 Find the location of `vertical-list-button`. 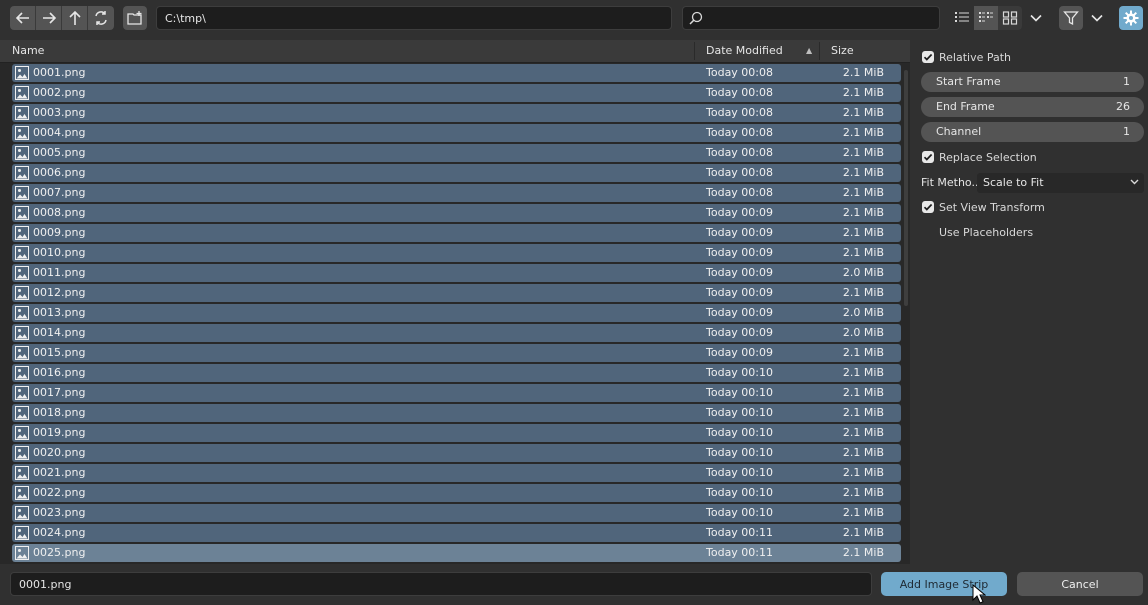

vertical-list-button is located at coordinates (962, 18).